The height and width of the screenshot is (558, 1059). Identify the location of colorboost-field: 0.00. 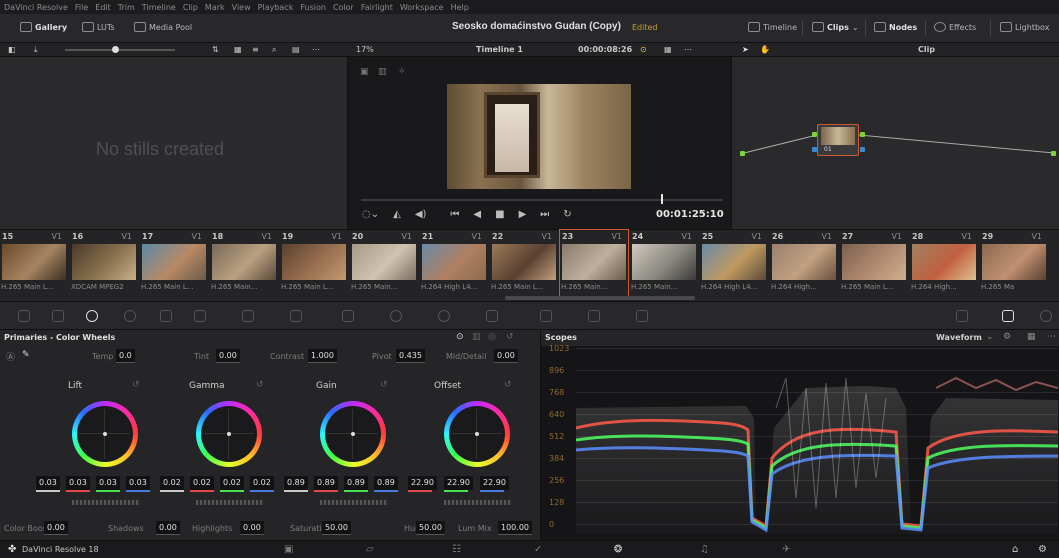
(56, 528).